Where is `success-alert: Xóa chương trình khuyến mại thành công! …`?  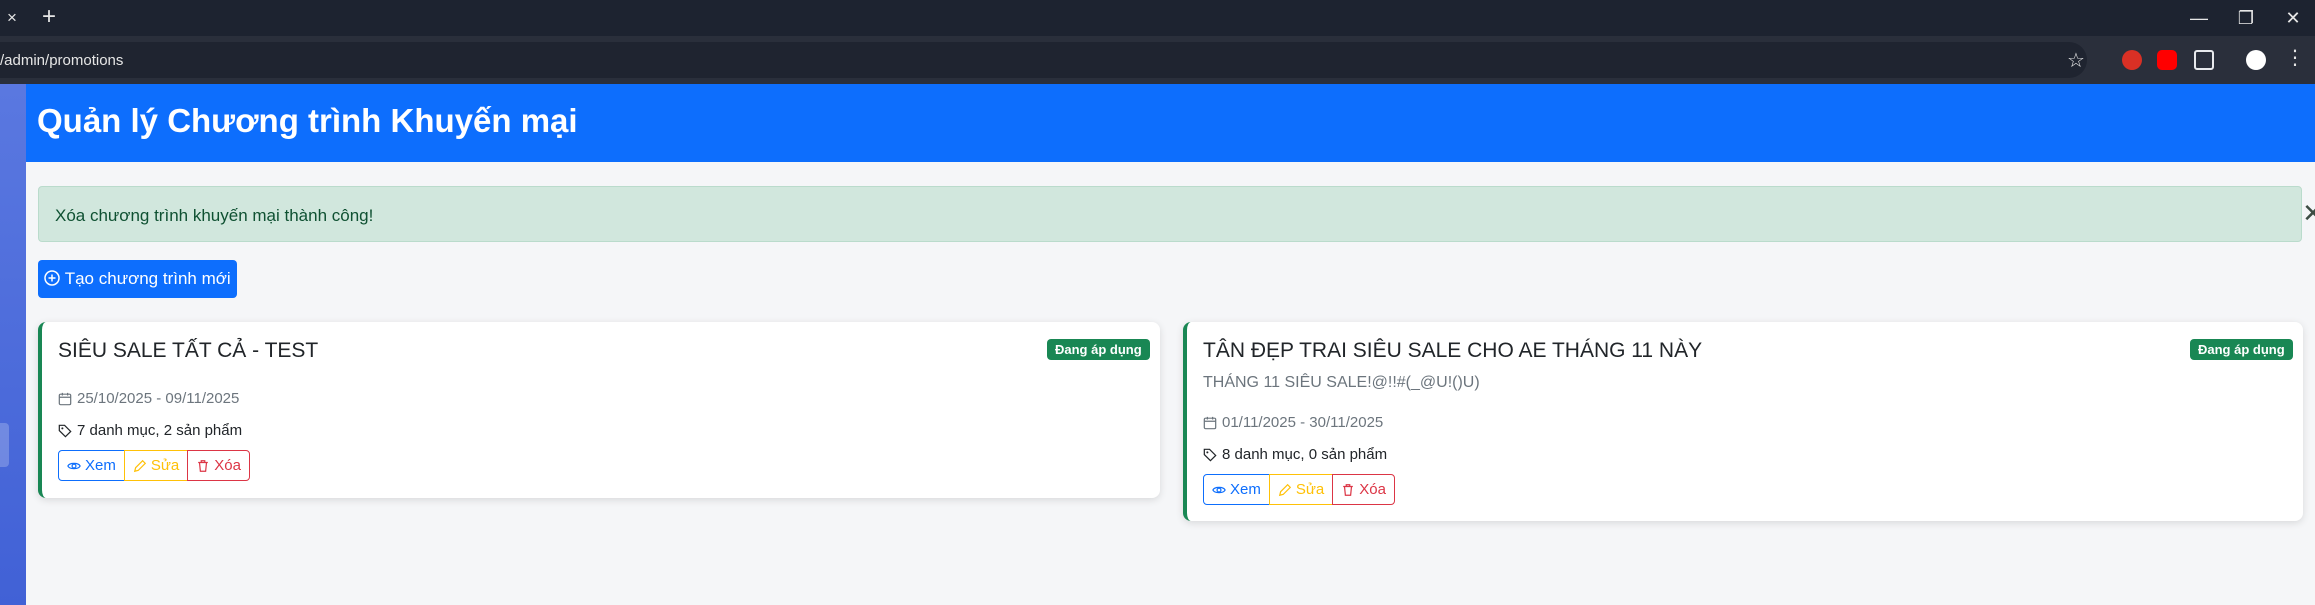 success-alert: Xóa chương trình khuyến mại thành công! … is located at coordinates (1176, 214).